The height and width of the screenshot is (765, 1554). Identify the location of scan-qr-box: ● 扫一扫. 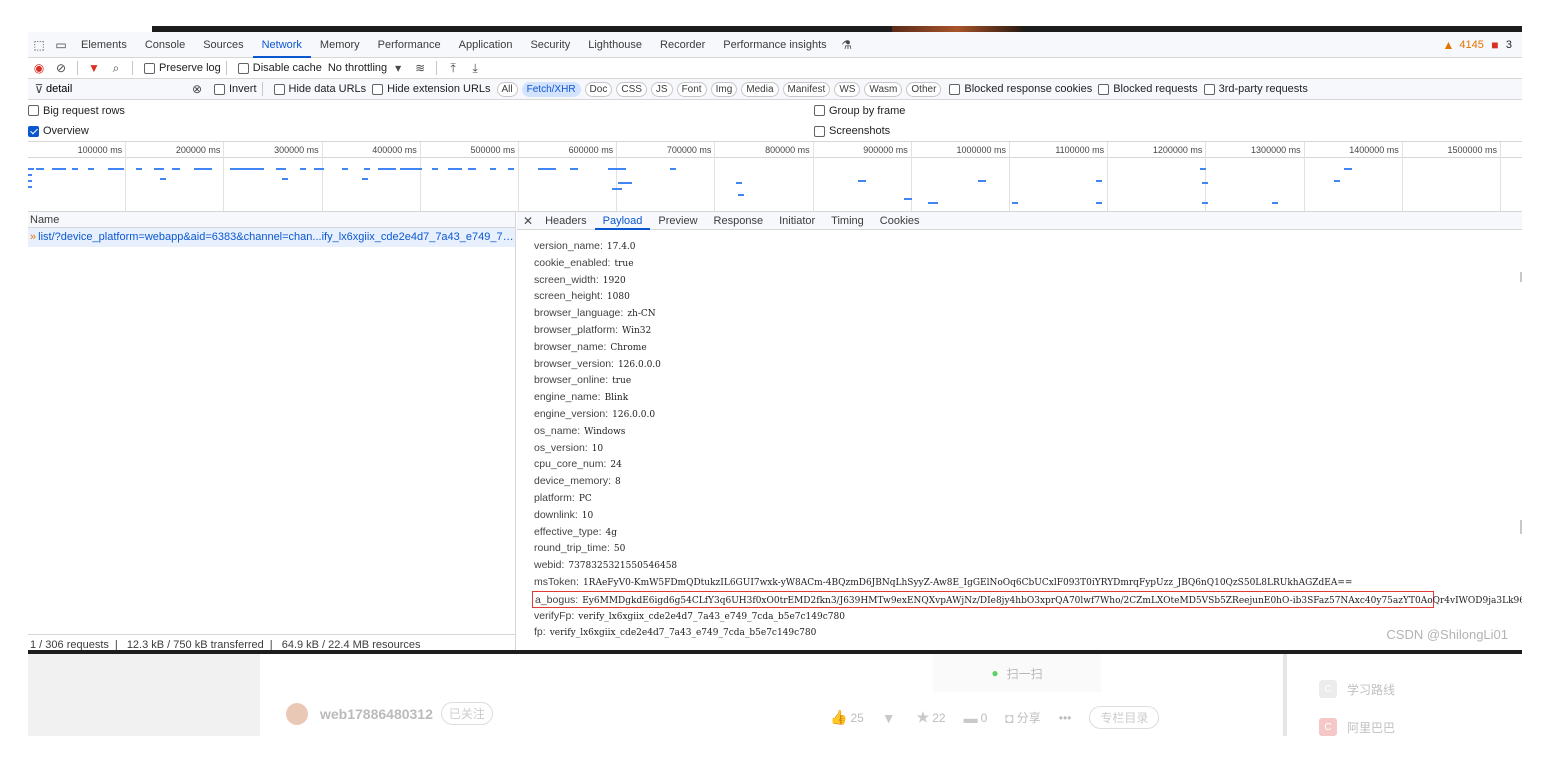
(1017, 673).